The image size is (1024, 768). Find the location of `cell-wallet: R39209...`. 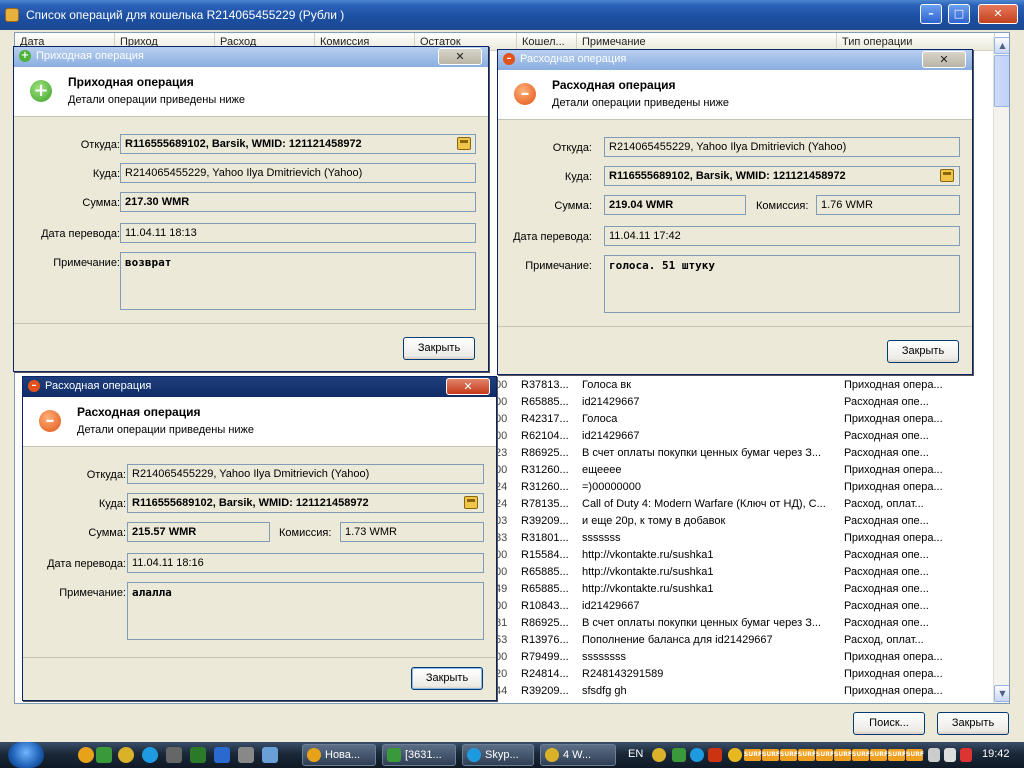

cell-wallet: R39209... is located at coordinates (545, 691).